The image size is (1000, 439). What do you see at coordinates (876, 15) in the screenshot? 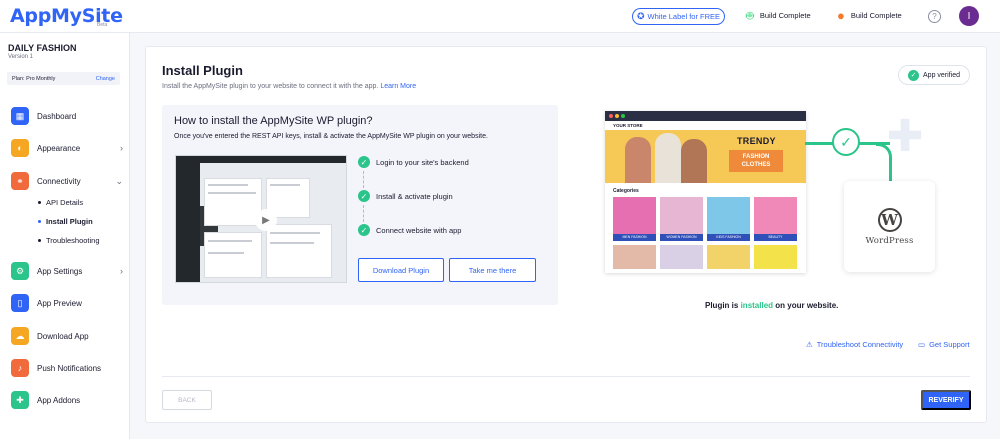
I see `ios-build-label: Build Complete` at bounding box center [876, 15].